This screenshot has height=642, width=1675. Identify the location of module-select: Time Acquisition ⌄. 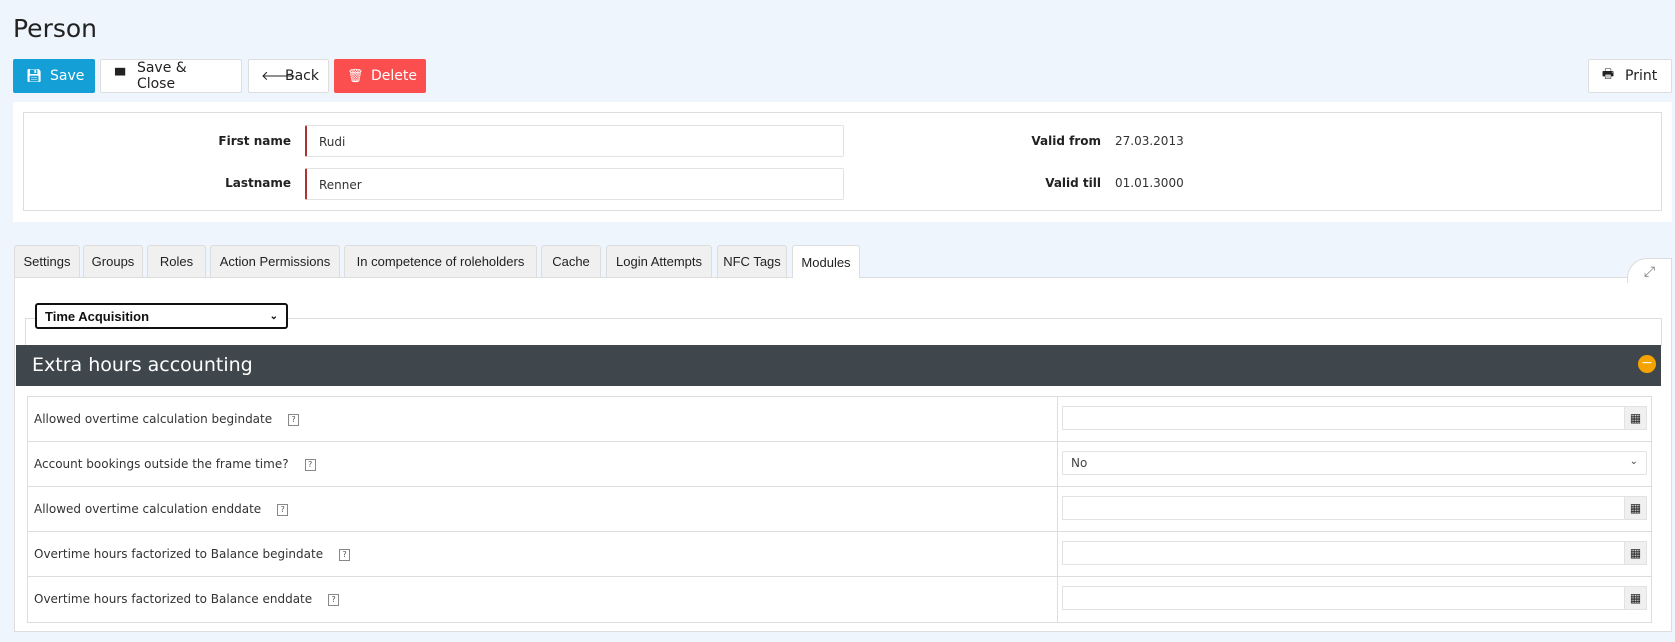
(161, 316).